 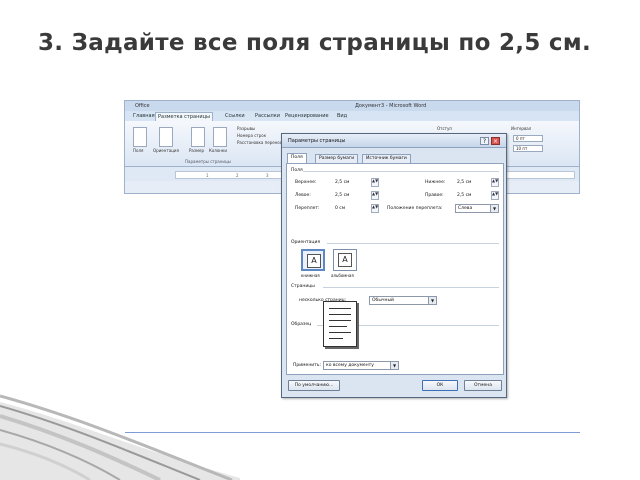 I want to click on page-setup-group-label: Параметры страницы, so click(x=208, y=161).